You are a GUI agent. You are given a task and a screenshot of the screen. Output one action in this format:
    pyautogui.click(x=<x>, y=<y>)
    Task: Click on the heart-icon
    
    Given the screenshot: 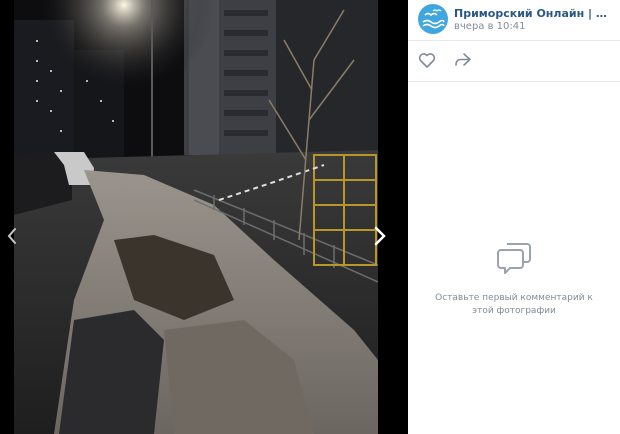 What is the action you would take?
    pyautogui.click(x=427, y=60)
    